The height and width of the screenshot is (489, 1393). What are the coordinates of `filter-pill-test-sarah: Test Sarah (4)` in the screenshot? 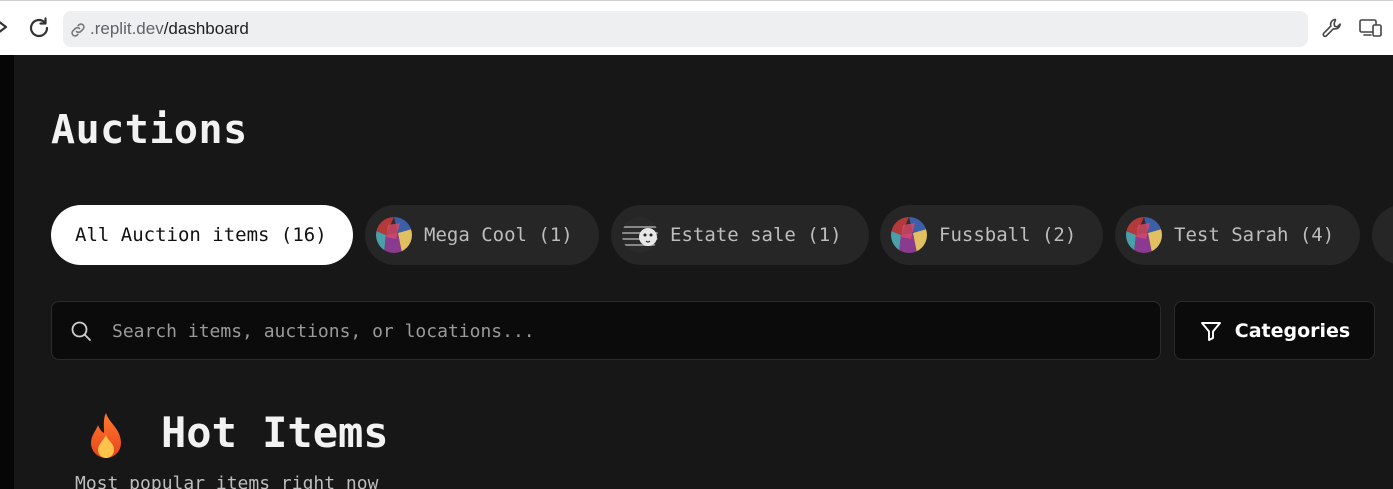 It's located at (1237, 235).